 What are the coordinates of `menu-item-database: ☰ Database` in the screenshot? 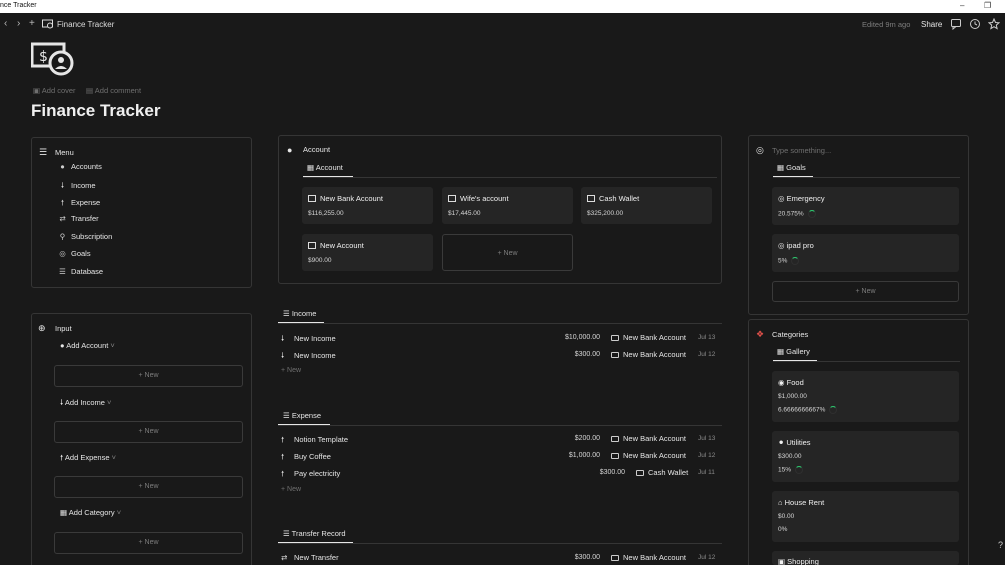 It's located at (80, 271).